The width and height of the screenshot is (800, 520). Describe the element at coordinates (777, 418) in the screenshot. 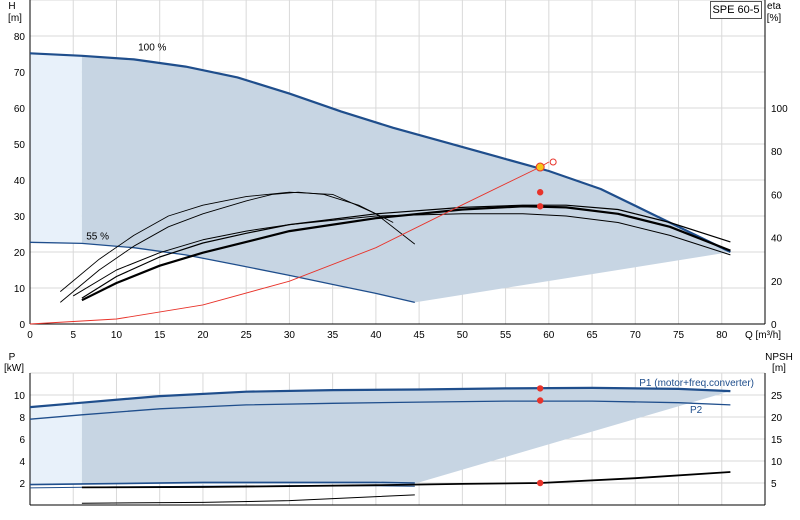

I see `npsh-y2-tick-label: 20` at that location.